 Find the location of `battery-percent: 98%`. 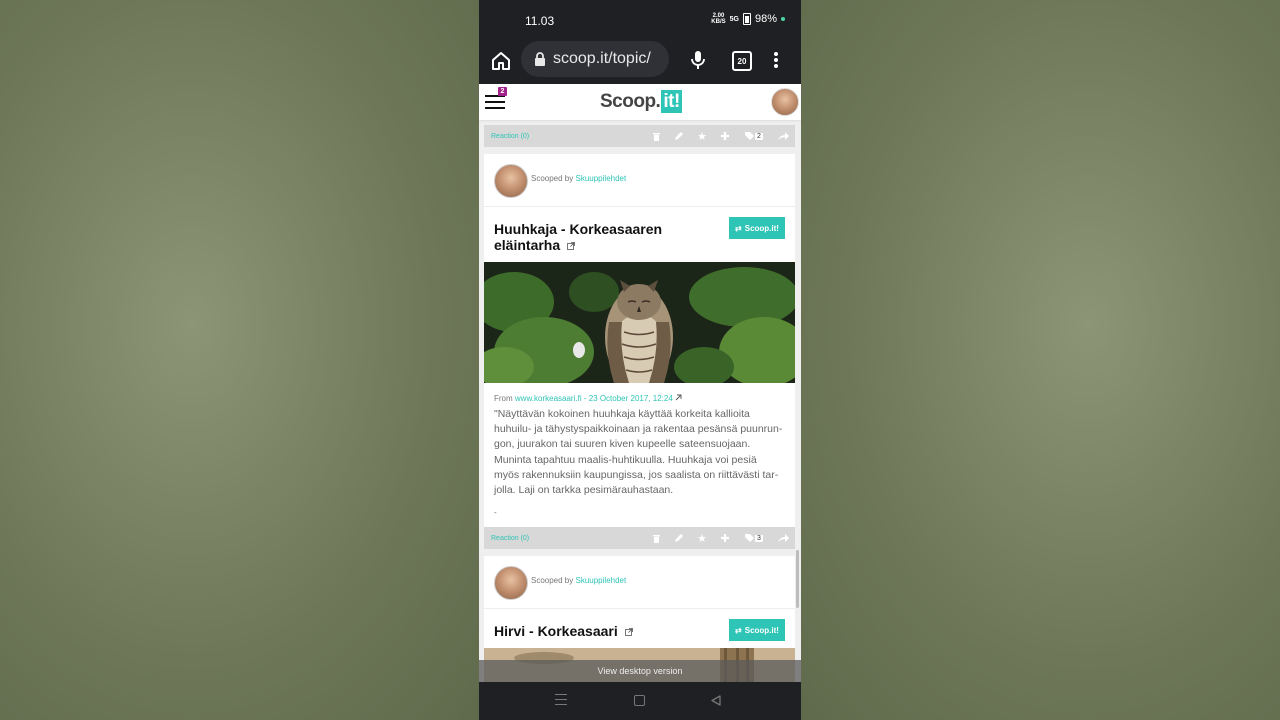

battery-percent: 98% is located at coordinates (765, 19).